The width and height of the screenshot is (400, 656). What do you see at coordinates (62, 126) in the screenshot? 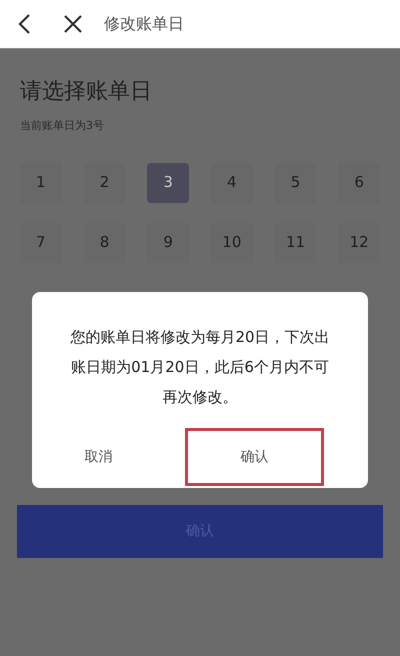
I see `page-subtitle: 当前账单日为3号` at bounding box center [62, 126].